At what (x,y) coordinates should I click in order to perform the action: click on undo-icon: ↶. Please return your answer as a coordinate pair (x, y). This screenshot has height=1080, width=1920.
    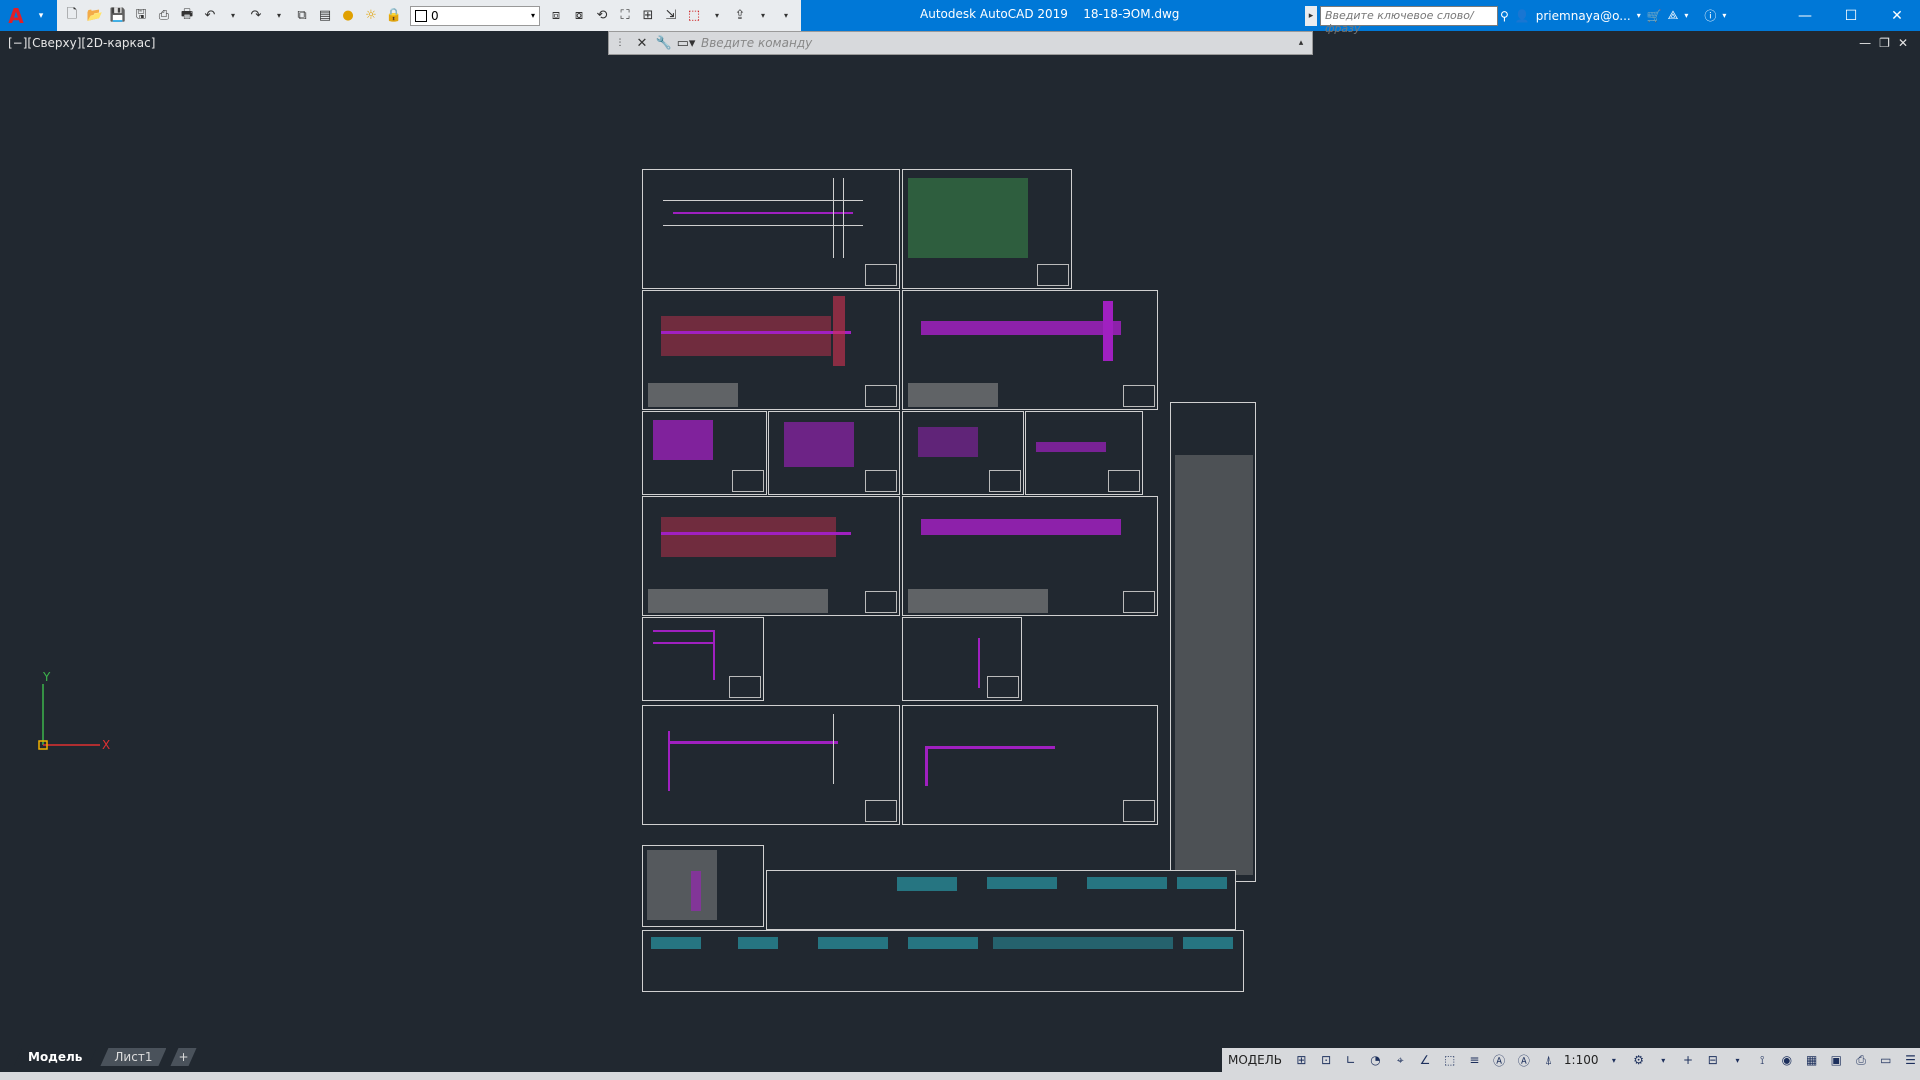
    Looking at the image, I should click on (210, 16).